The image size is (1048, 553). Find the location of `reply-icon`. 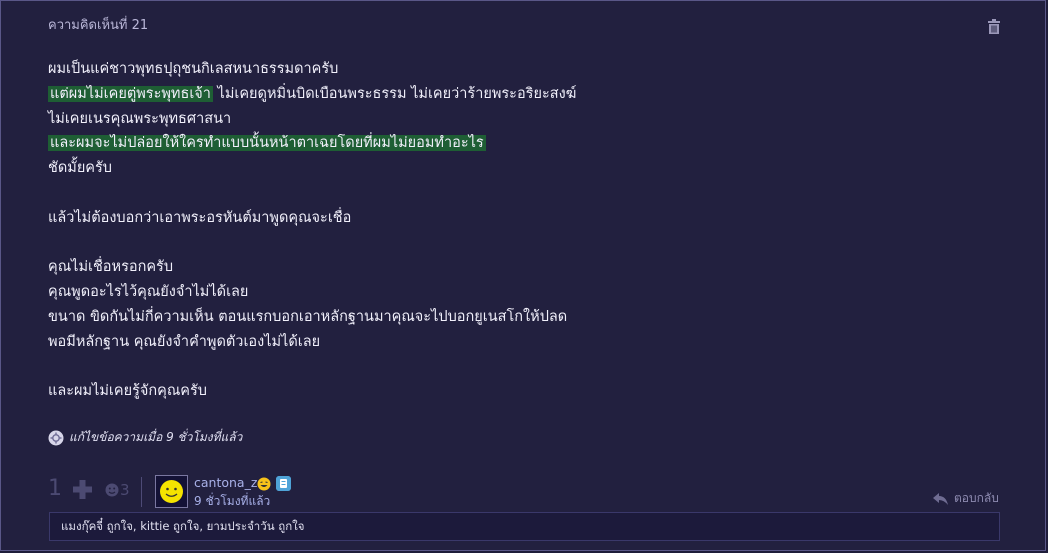

reply-icon is located at coordinates (940, 498).